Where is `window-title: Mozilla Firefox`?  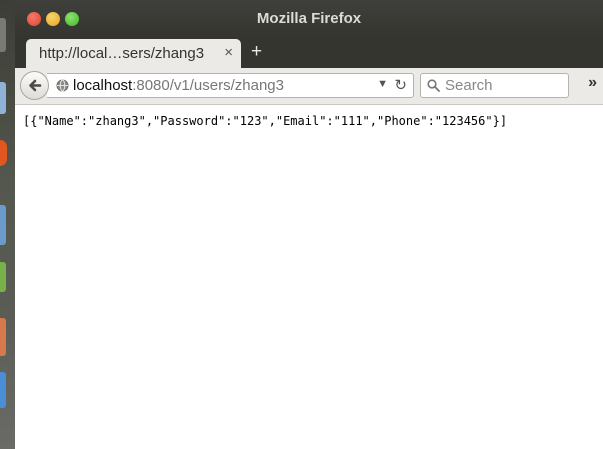 window-title: Mozilla Firefox is located at coordinates (309, 18).